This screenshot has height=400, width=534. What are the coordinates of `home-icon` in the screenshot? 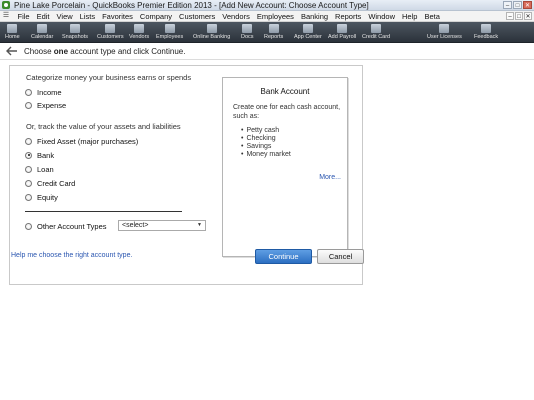 It's located at (12, 28).